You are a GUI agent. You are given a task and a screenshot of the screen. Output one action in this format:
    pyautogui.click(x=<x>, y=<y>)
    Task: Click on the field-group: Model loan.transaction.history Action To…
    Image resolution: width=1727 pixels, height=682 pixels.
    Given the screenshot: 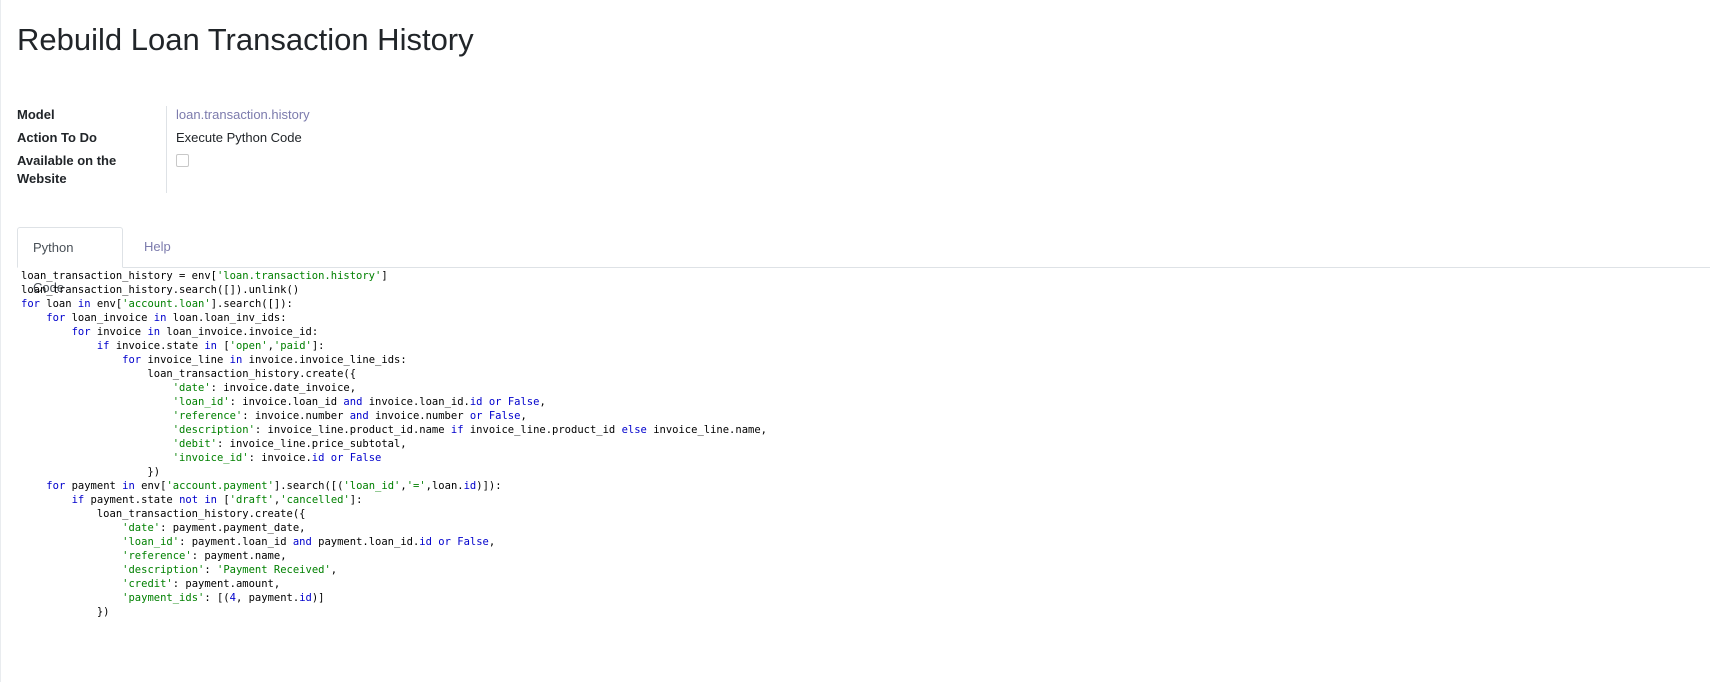 What is the action you would take?
    pyautogui.click(x=297, y=149)
    